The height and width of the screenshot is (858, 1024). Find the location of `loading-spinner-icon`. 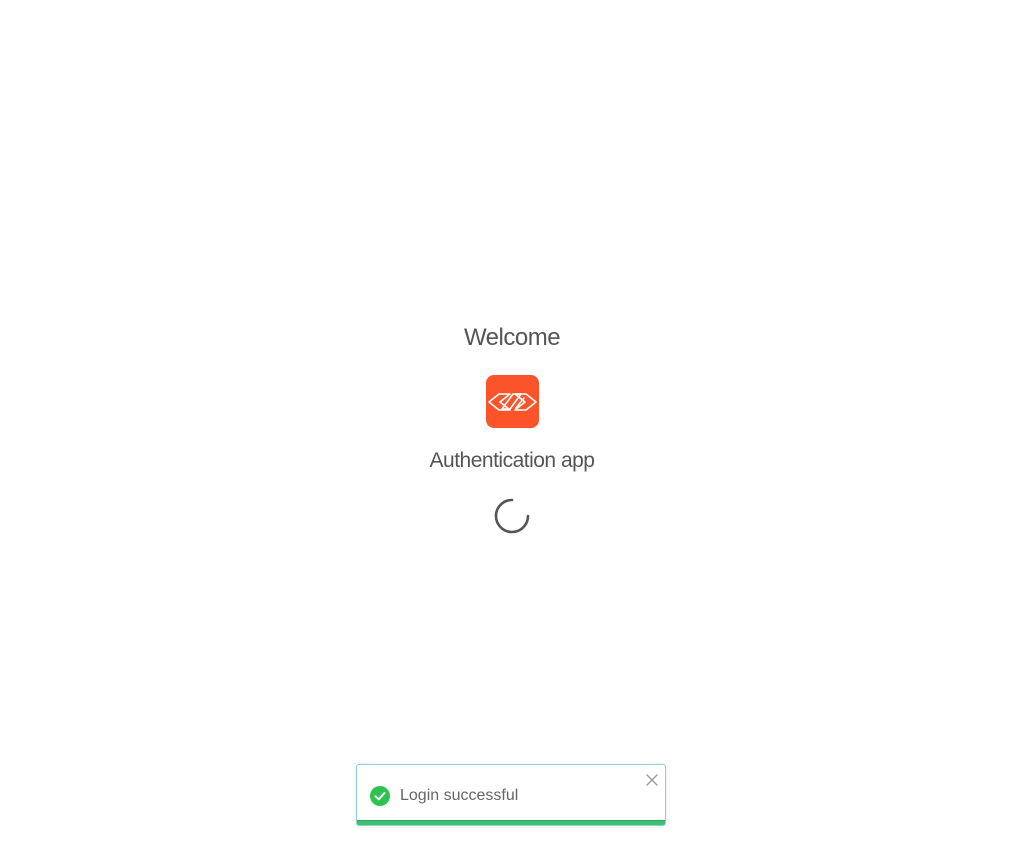

loading-spinner-icon is located at coordinates (512, 516).